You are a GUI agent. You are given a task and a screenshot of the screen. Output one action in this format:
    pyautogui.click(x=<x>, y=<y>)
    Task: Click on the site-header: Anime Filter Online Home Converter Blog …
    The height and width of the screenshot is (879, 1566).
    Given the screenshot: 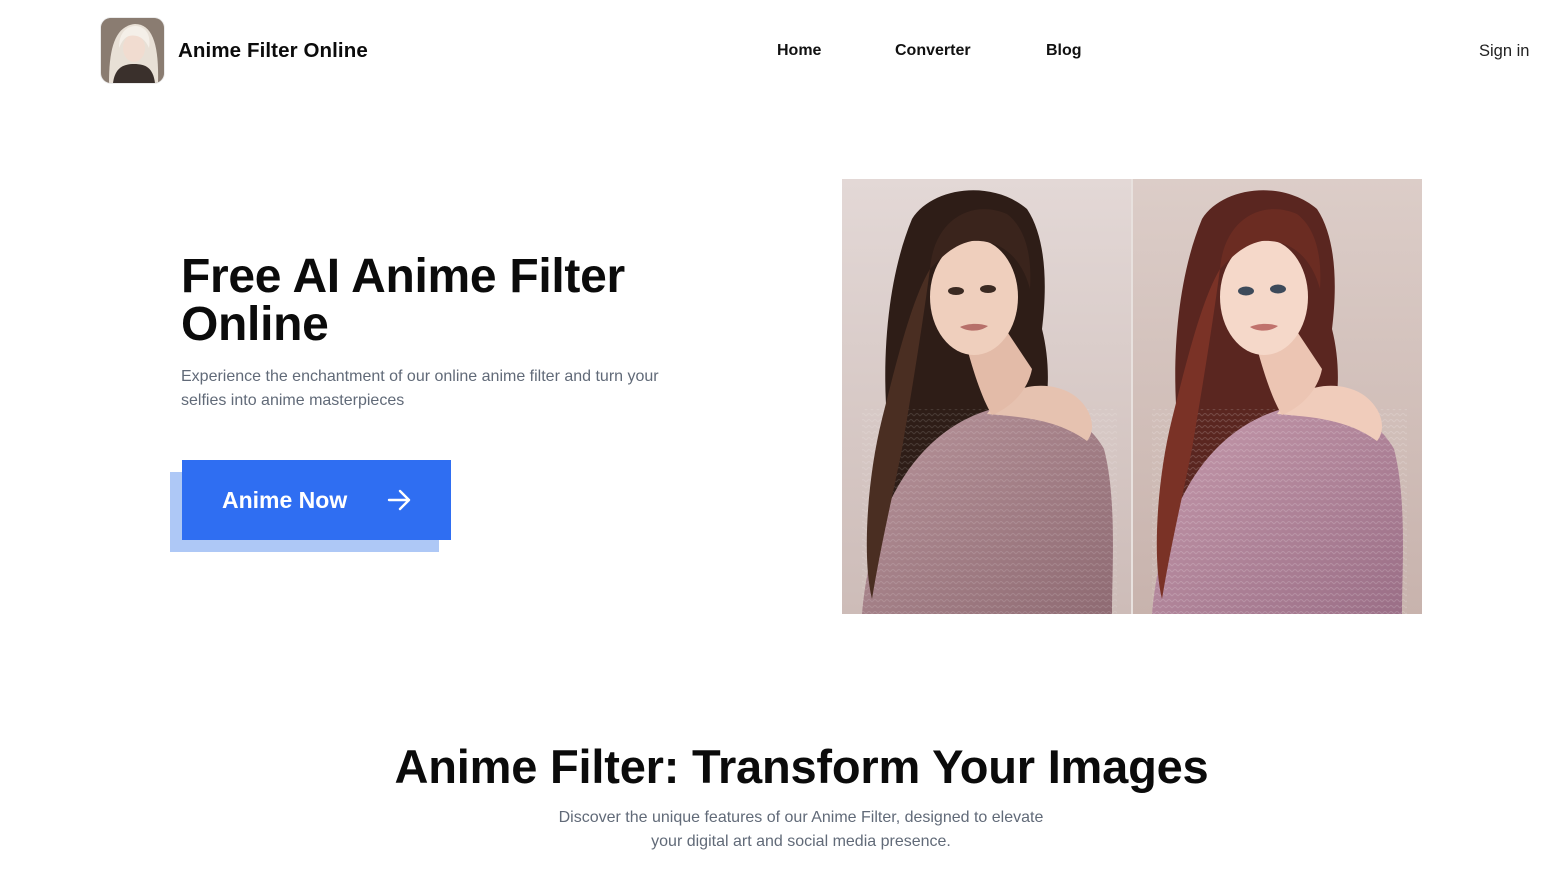 What is the action you would take?
    pyautogui.click(x=783, y=50)
    